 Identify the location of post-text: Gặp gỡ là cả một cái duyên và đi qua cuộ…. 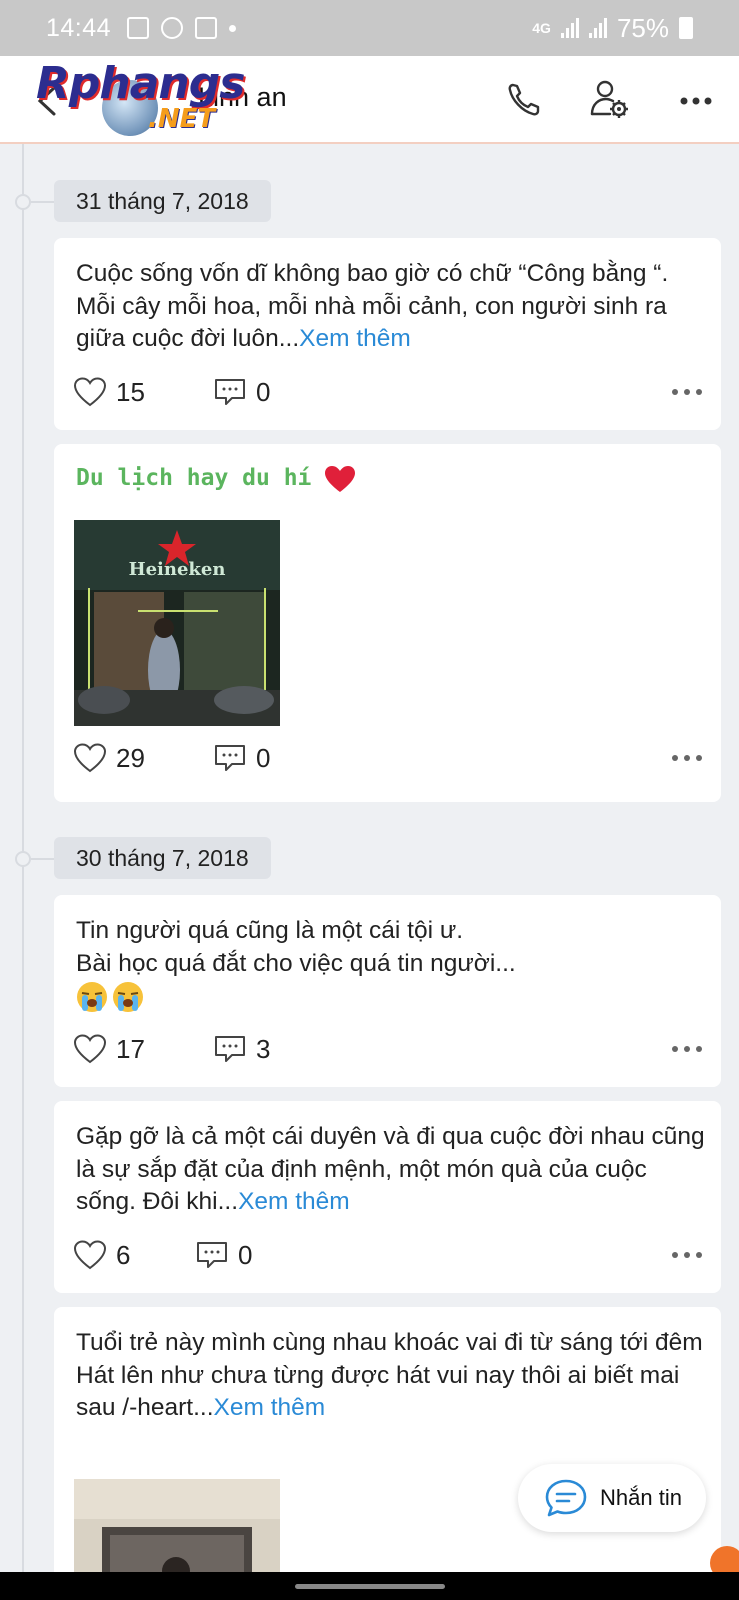
(391, 1170).